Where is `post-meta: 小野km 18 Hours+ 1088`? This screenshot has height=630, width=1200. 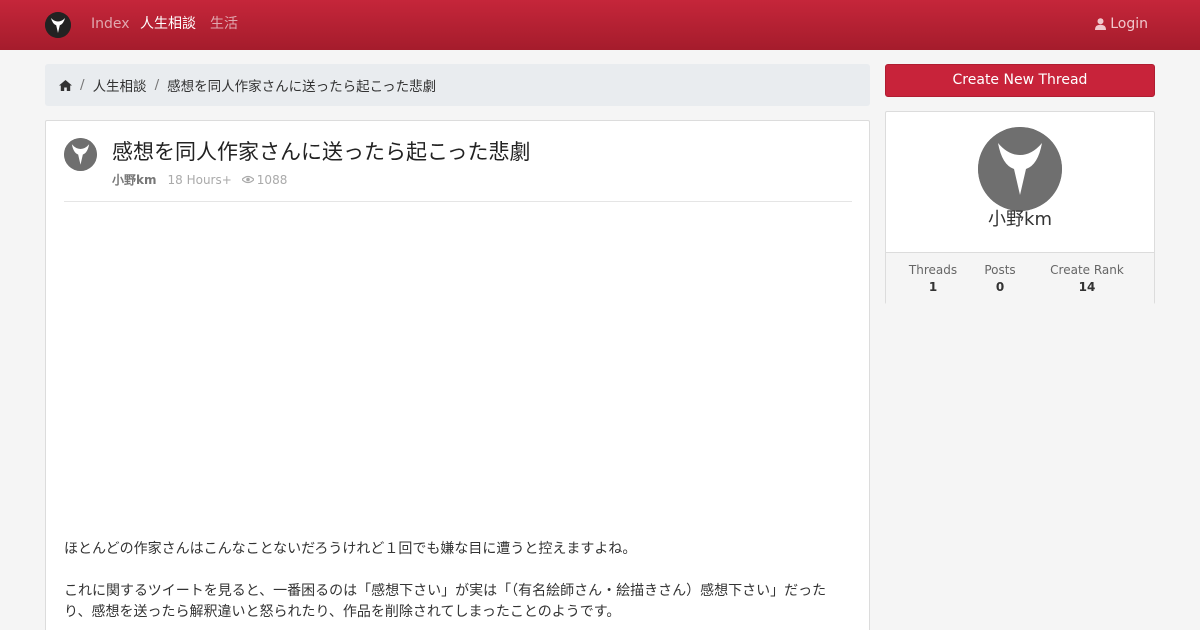 post-meta: 小野km 18 Hours+ 1088 is located at coordinates (199, 179).